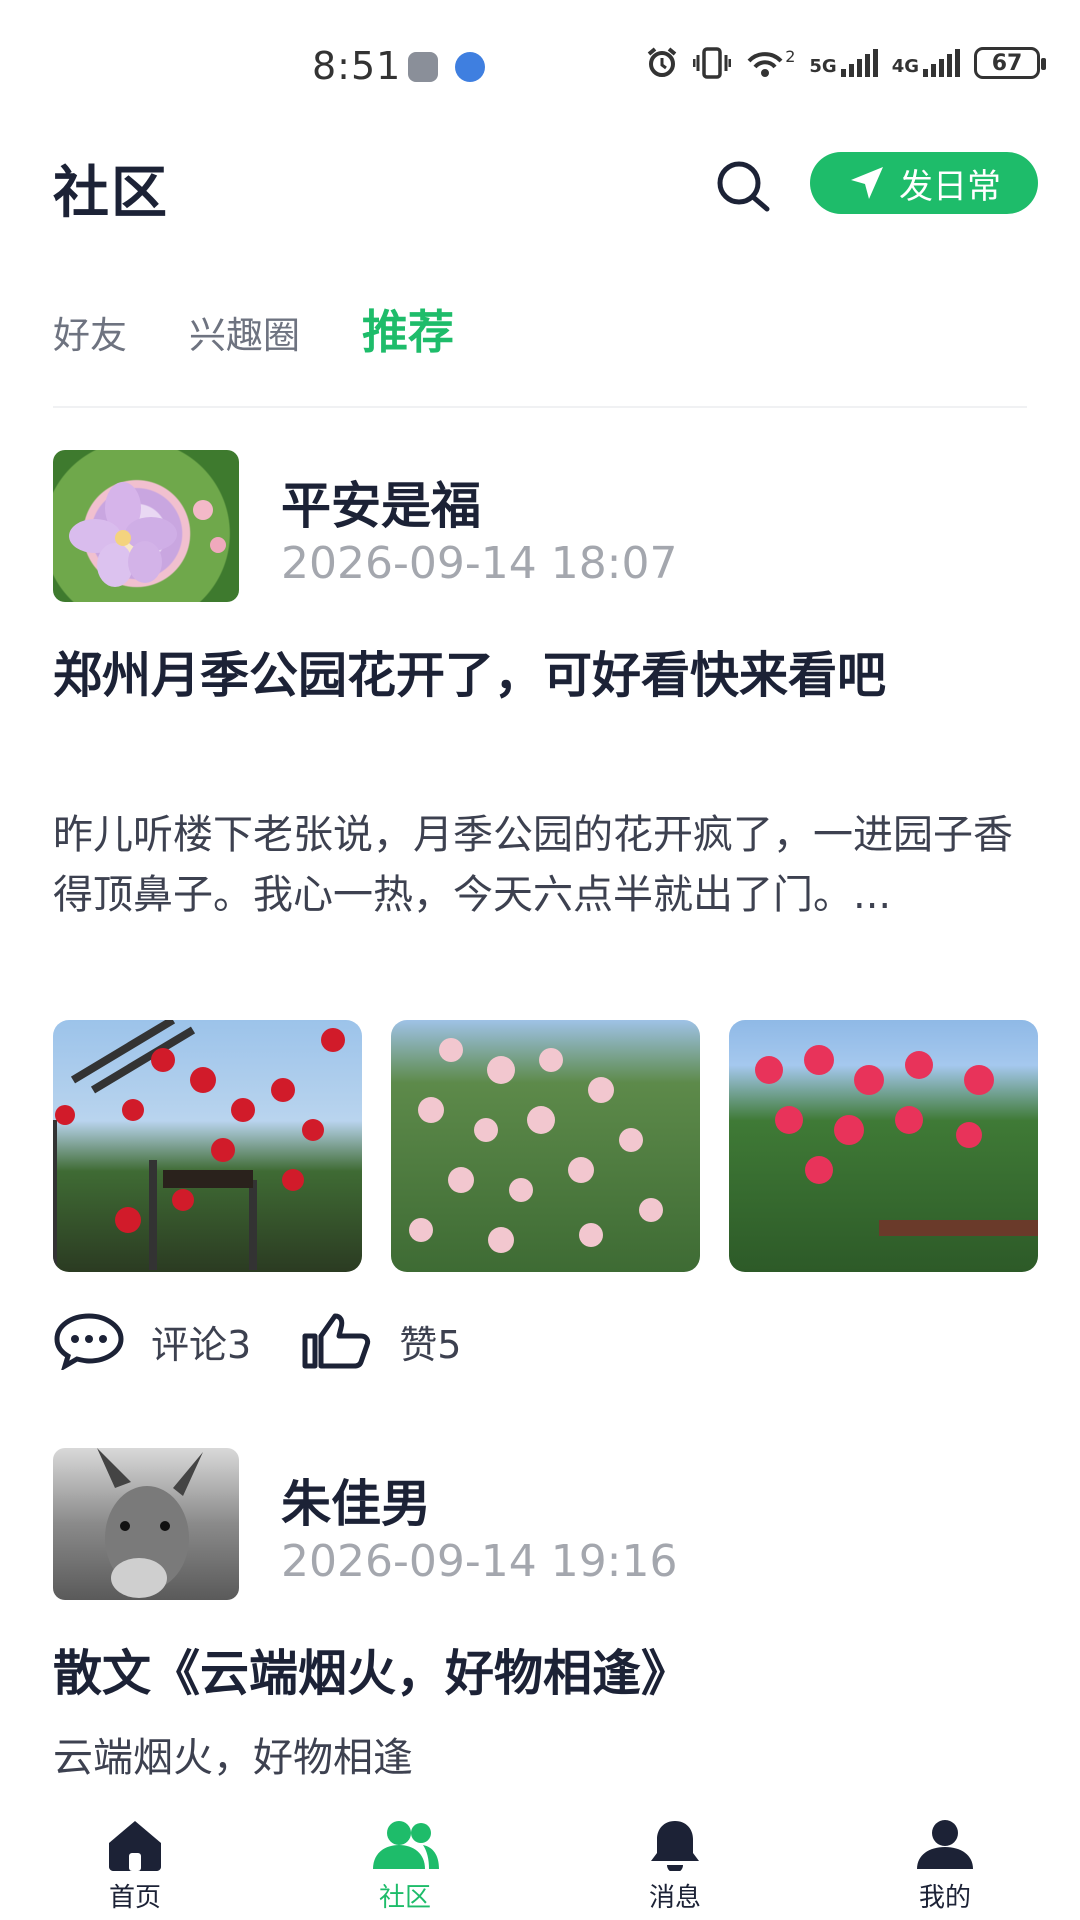 This screenshot has width=1080, height=1920. I want to click on vibrate-icon, so click(712, 63).